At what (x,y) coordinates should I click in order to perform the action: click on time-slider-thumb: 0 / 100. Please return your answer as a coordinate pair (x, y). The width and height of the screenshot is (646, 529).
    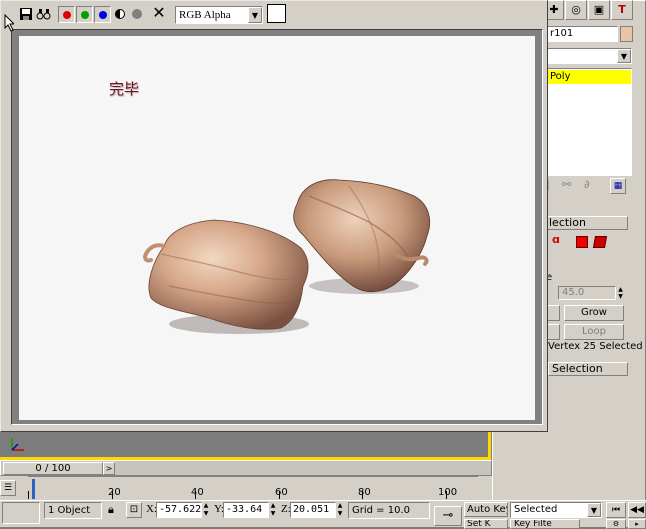
    Looking at the image, I should click on (53, 468).